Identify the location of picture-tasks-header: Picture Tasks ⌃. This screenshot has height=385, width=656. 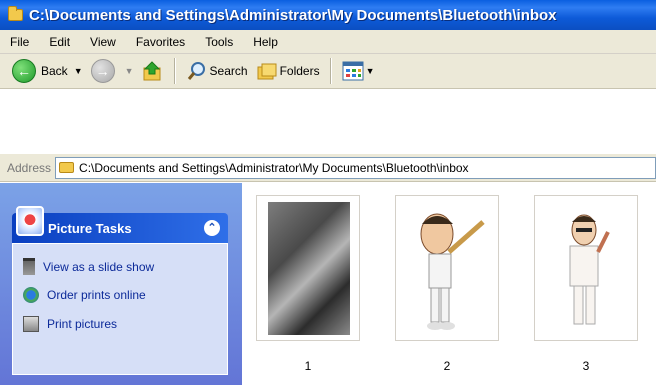
(120, 224).